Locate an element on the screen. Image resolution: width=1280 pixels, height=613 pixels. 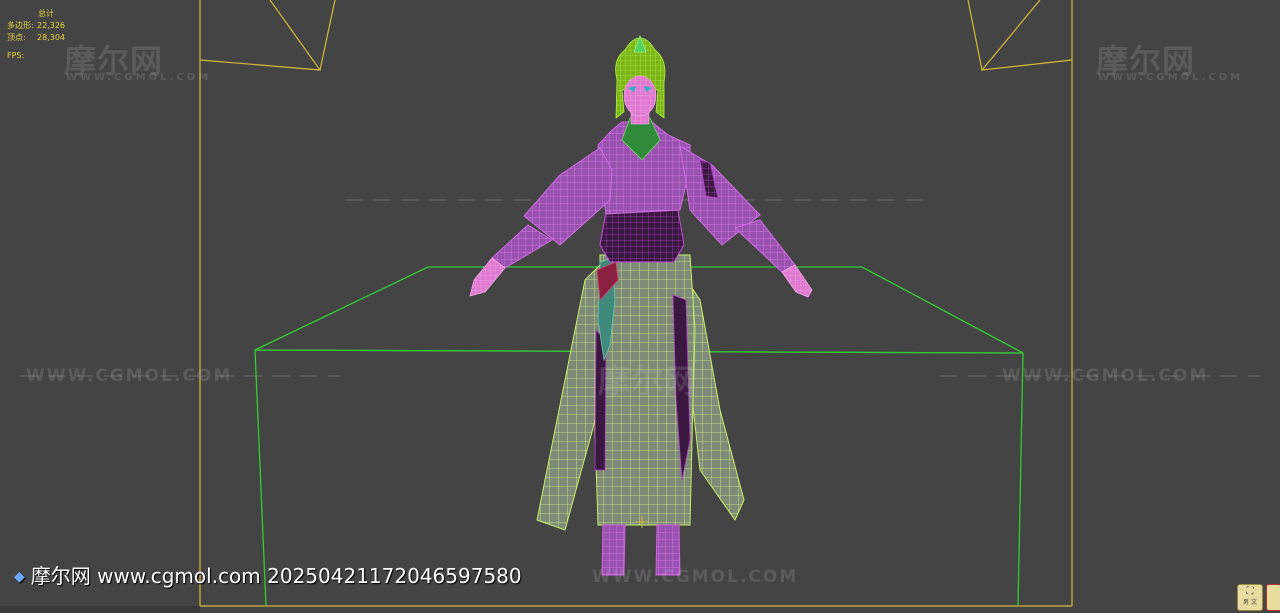
watermark-logo-right-sub: WWW.CGMOL.COM is located at coordinates (1171, 77).